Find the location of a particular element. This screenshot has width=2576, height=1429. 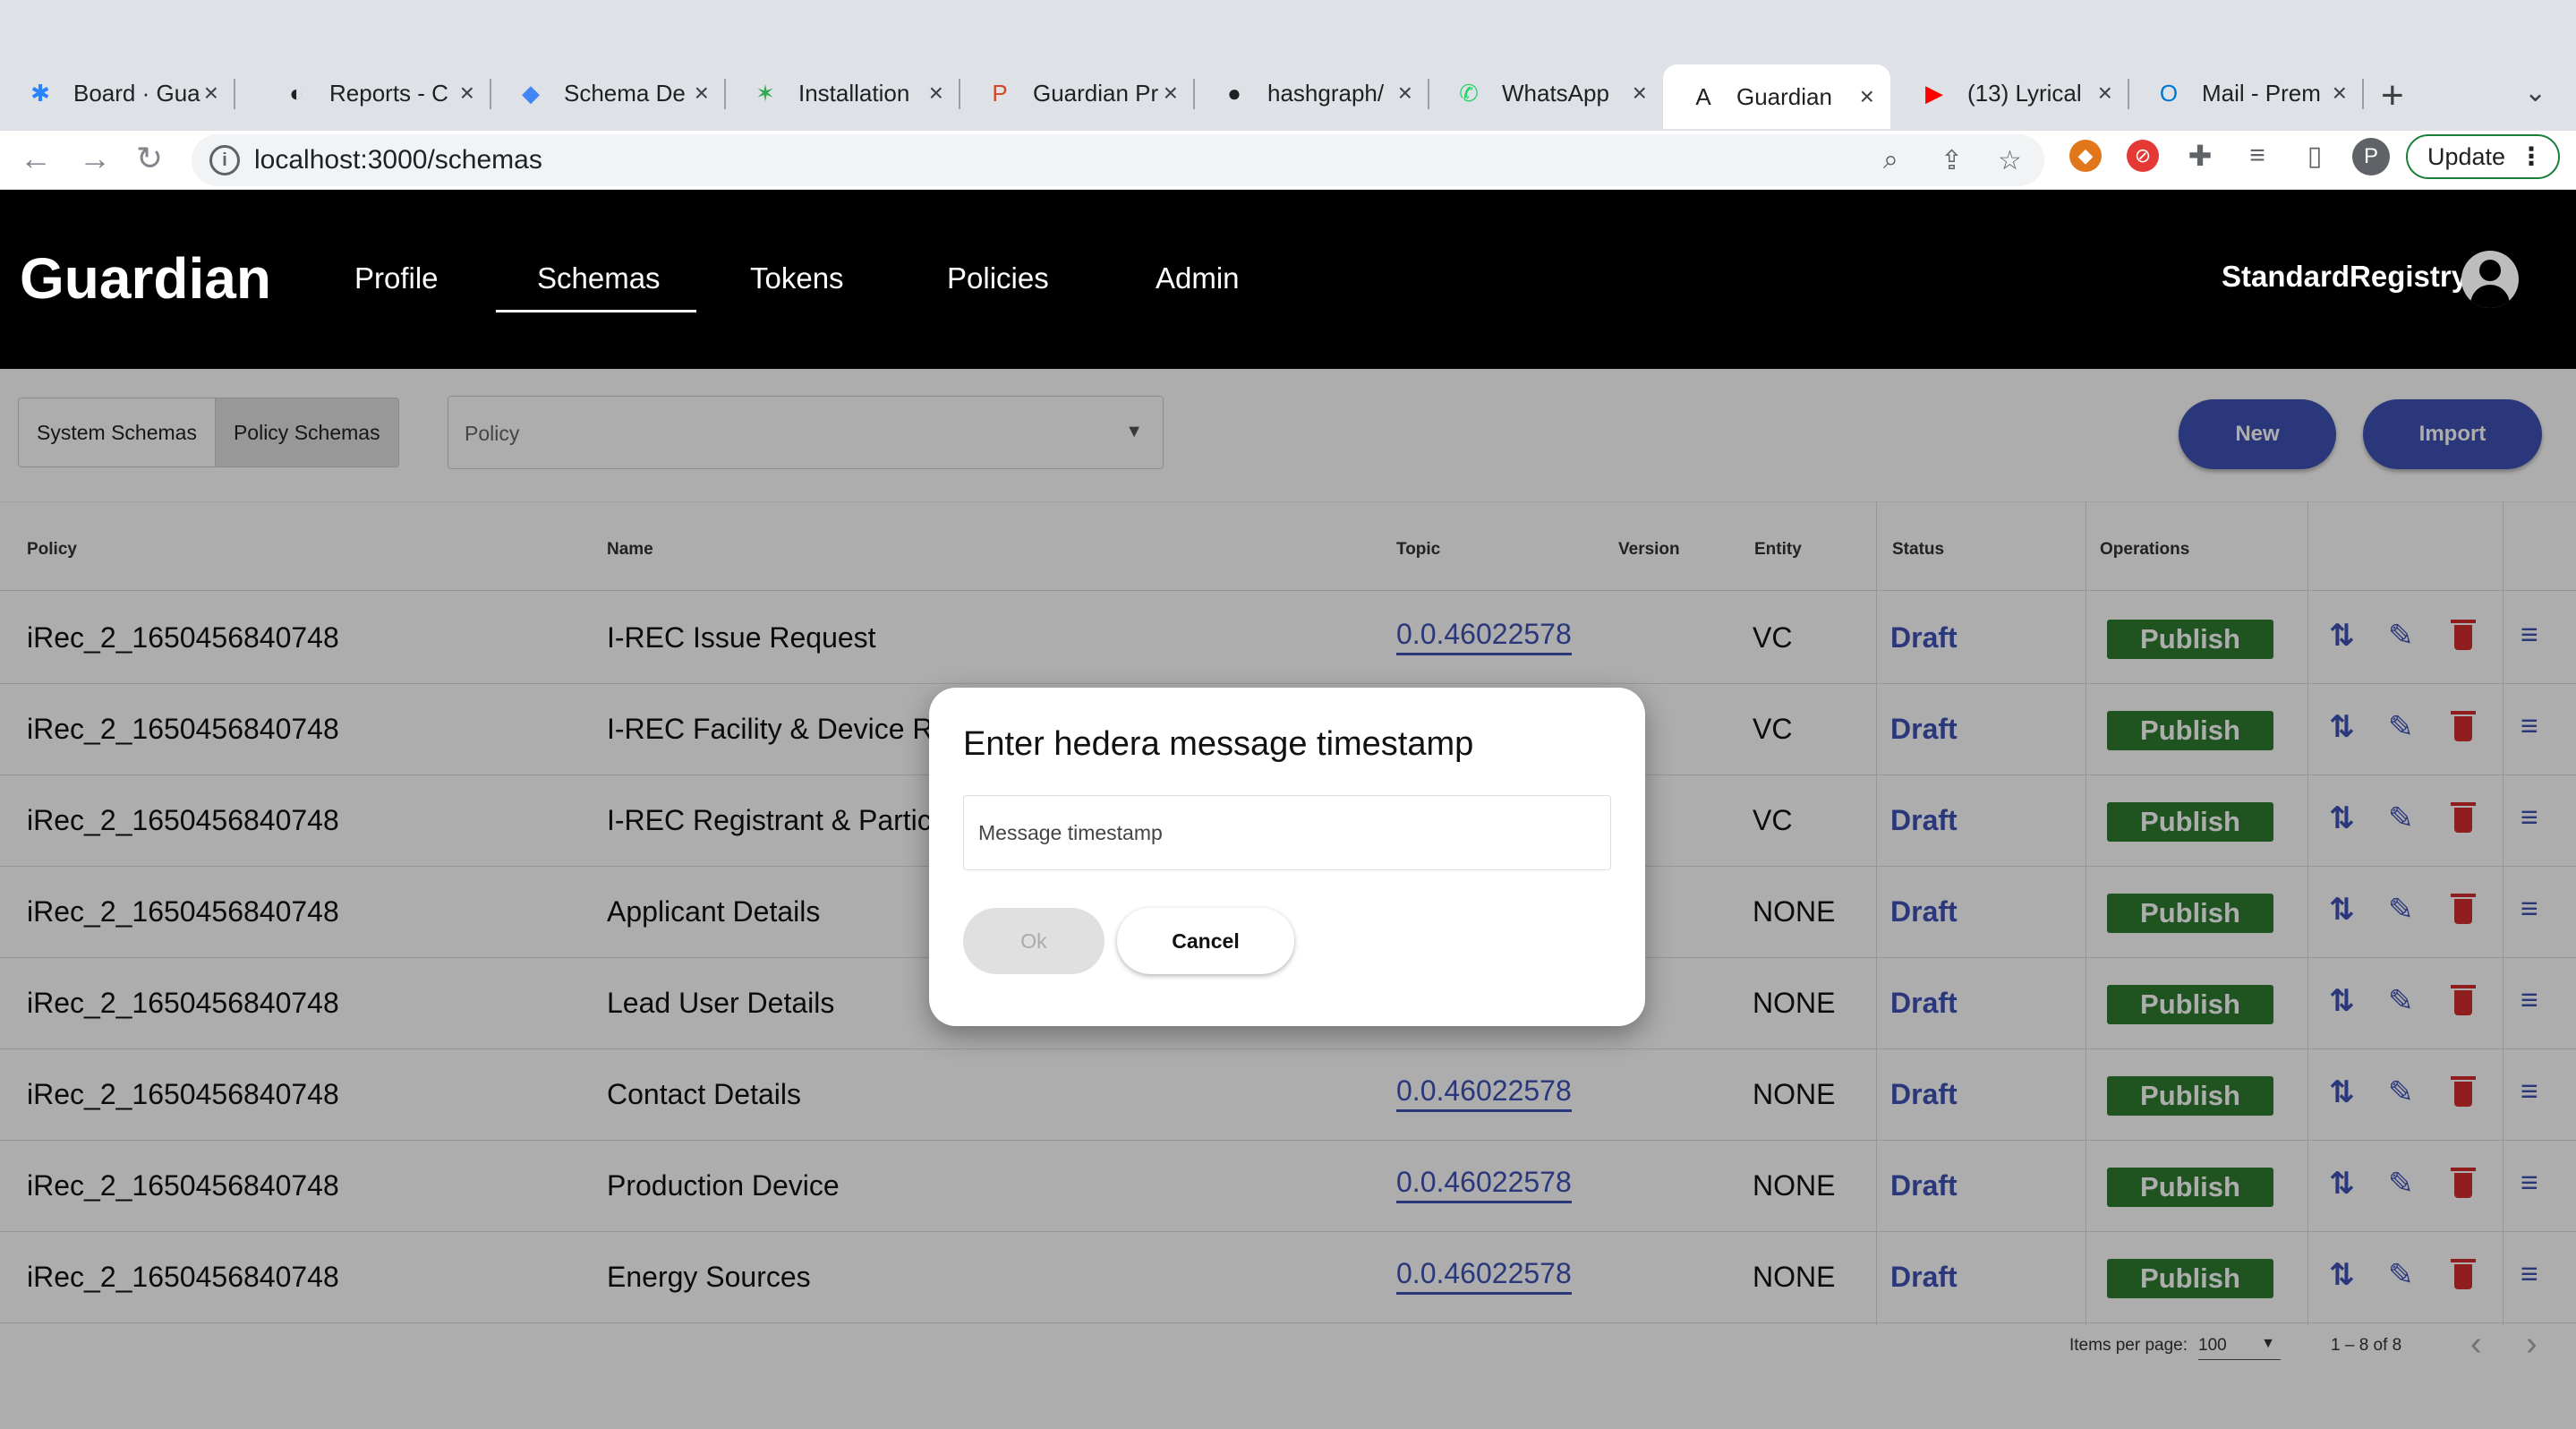

browser-tab: ✶ Installation × is located at coordinates (842, 93).